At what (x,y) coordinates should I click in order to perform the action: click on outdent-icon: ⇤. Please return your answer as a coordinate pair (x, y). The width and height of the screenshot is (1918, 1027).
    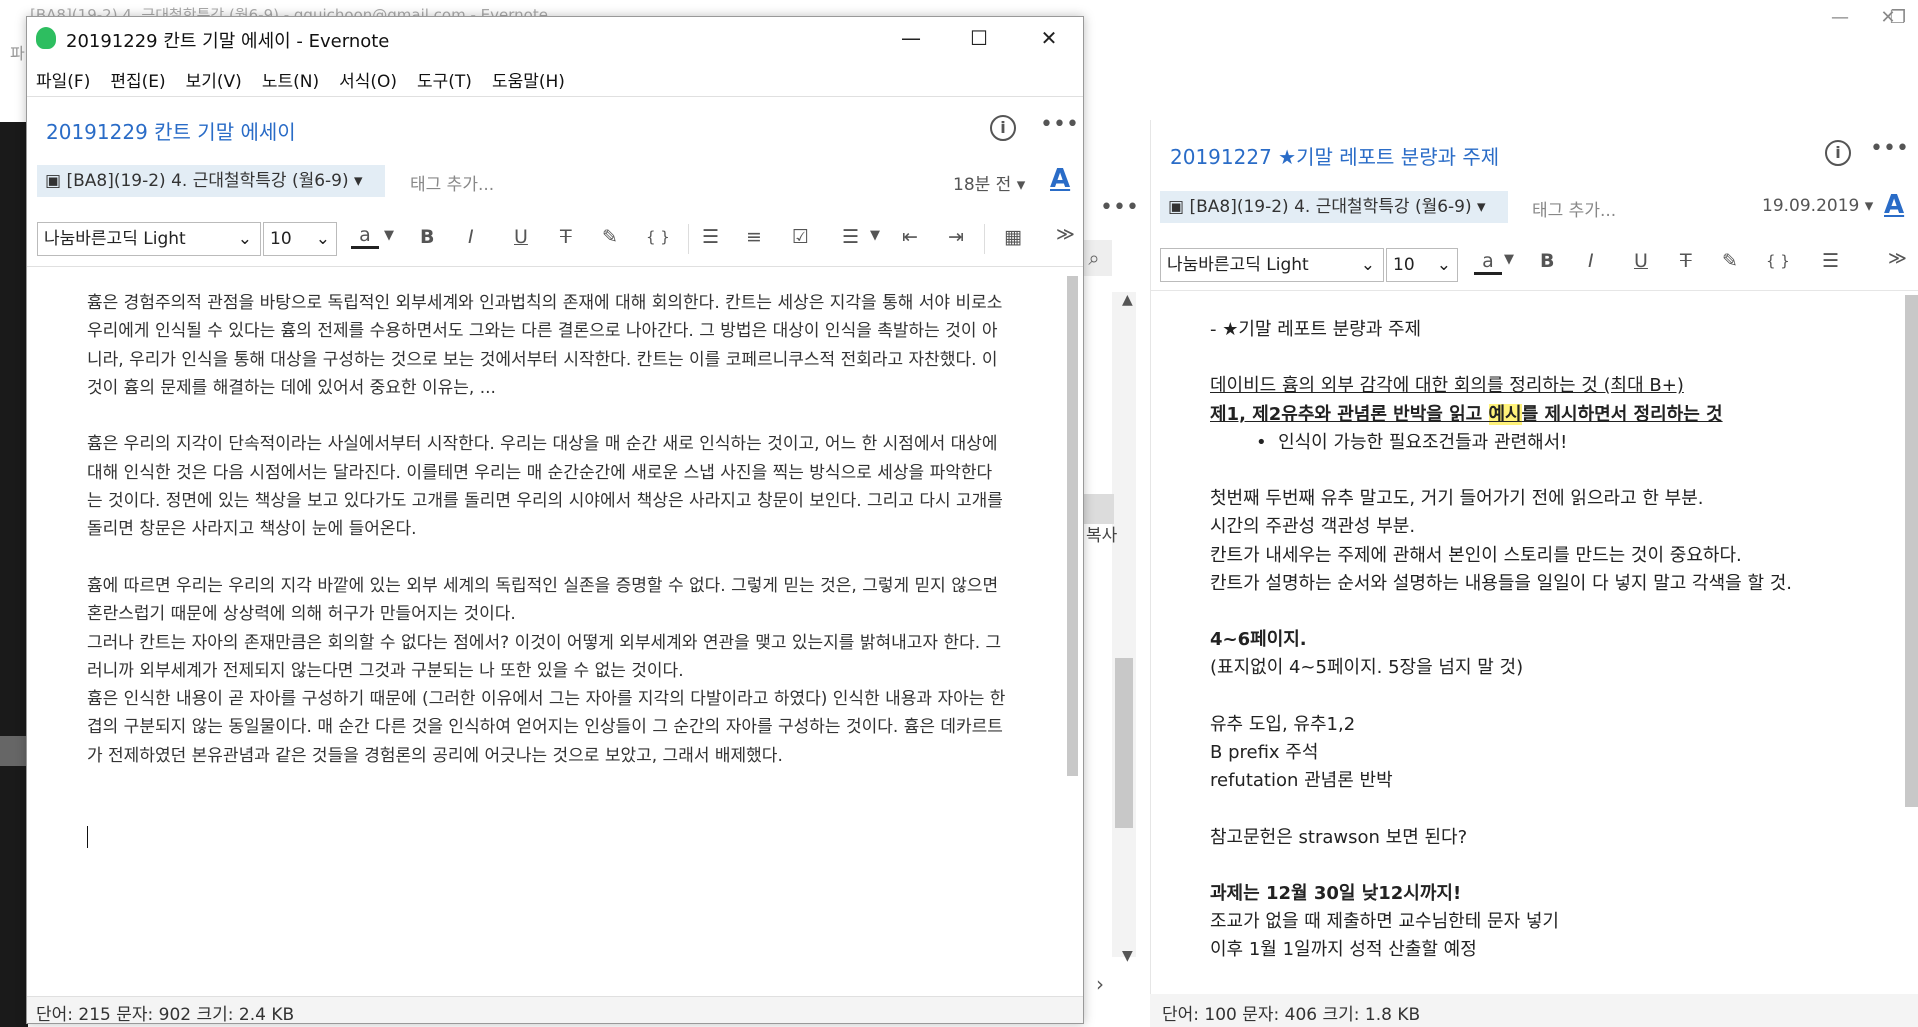
    Looking at the image, I should click on (910, 237).